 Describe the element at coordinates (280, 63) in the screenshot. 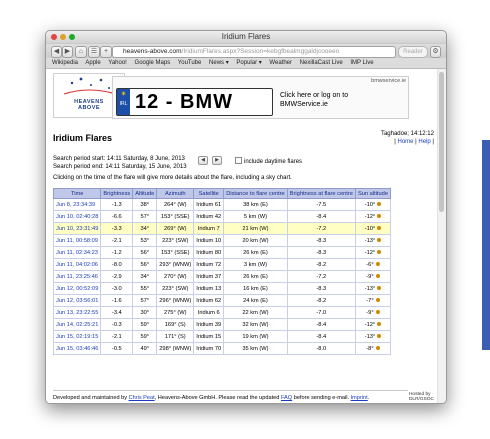

I see `bookmark-item: Weather` at that location.